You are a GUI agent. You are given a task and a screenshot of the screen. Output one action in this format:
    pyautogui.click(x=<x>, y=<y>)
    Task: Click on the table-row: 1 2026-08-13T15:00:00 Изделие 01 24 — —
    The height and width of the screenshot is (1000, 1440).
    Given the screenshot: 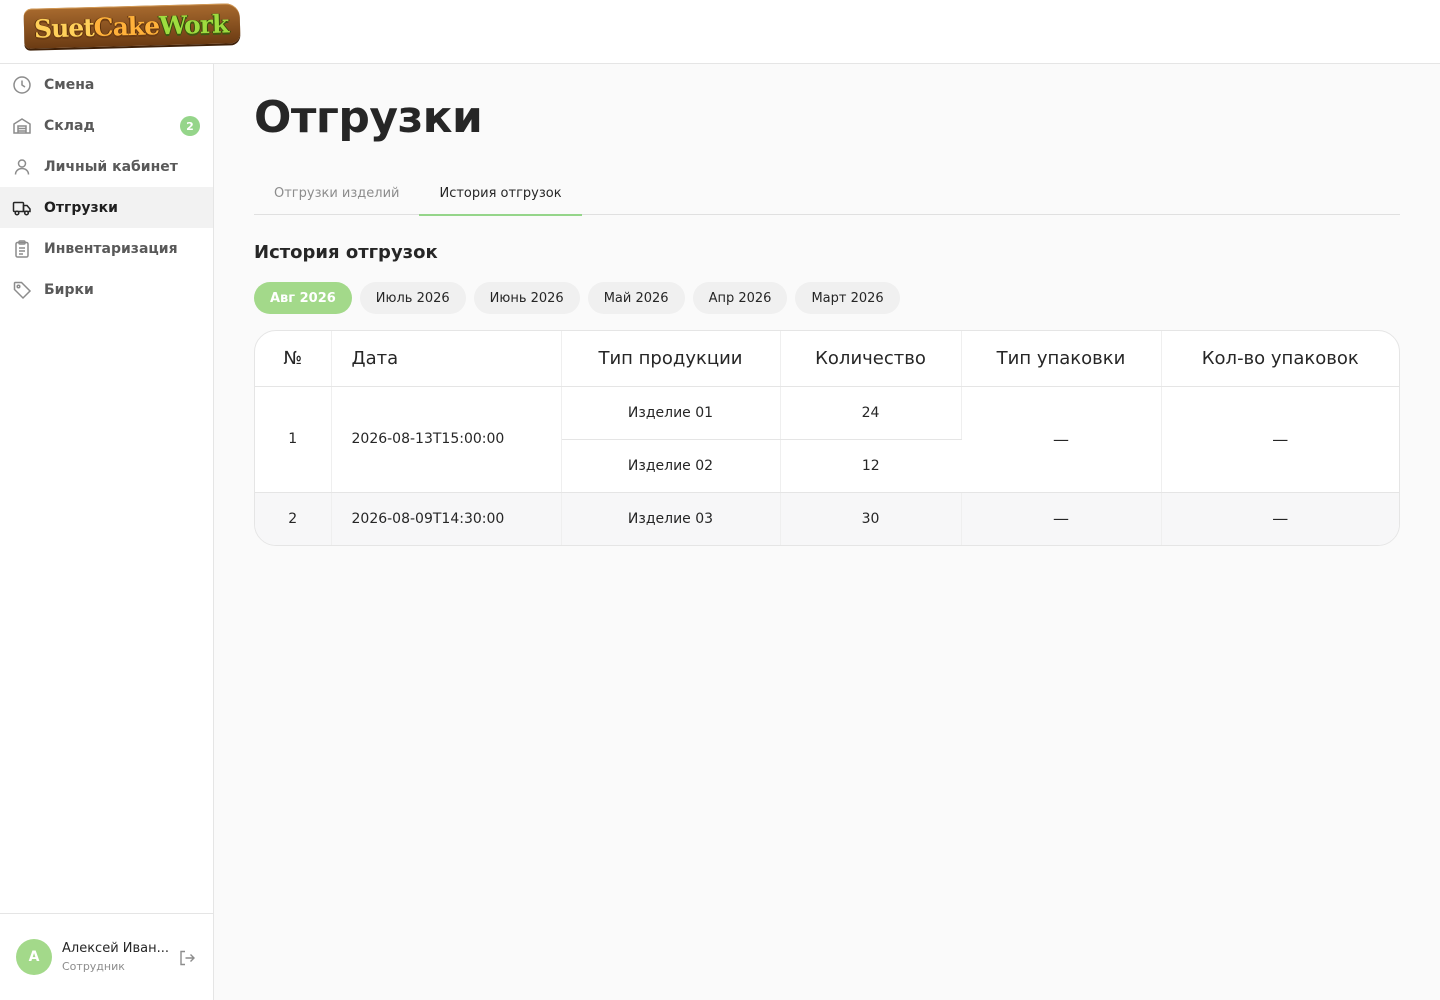 What is the action you would take?
    pyautogui.click(x=827, y=439)
    